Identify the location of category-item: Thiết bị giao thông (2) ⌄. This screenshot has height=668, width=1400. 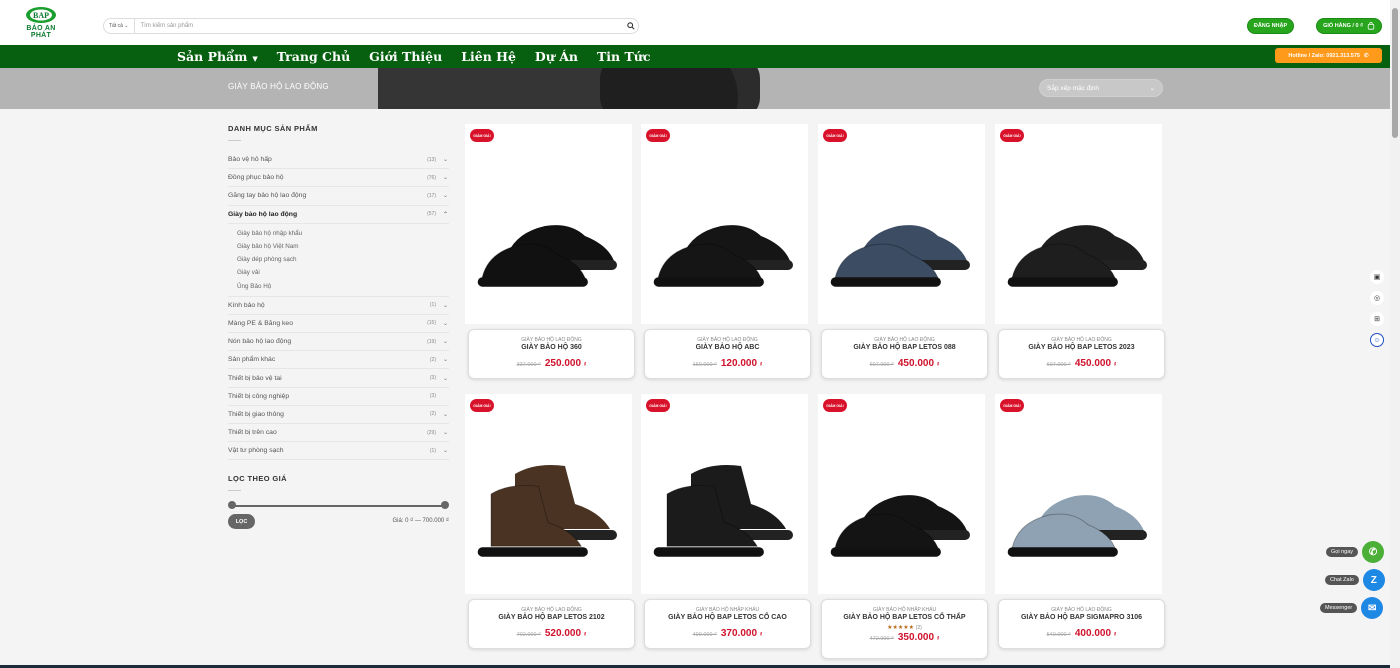
(338, 415).